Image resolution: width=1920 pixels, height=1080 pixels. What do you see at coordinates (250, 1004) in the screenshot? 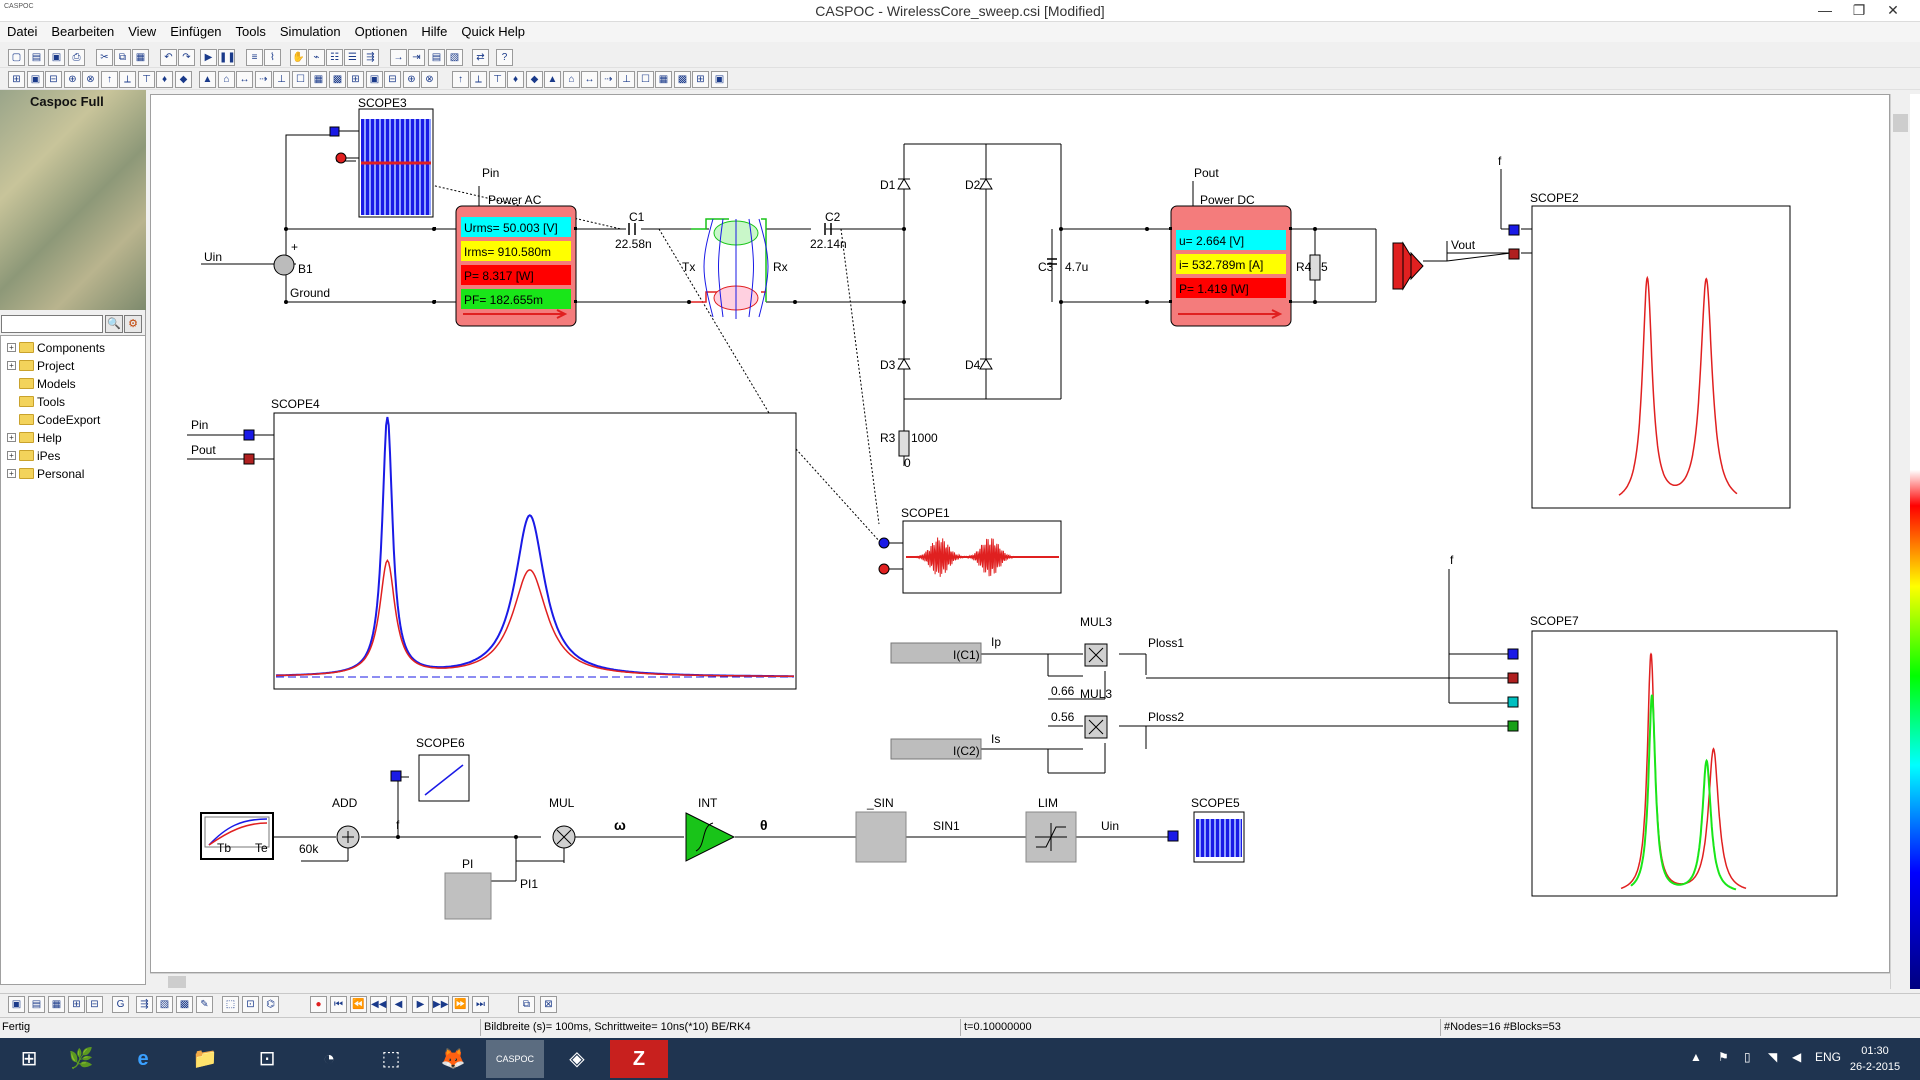
I see `playback-button-12: ⊡` at bounding box center [250, 1004].